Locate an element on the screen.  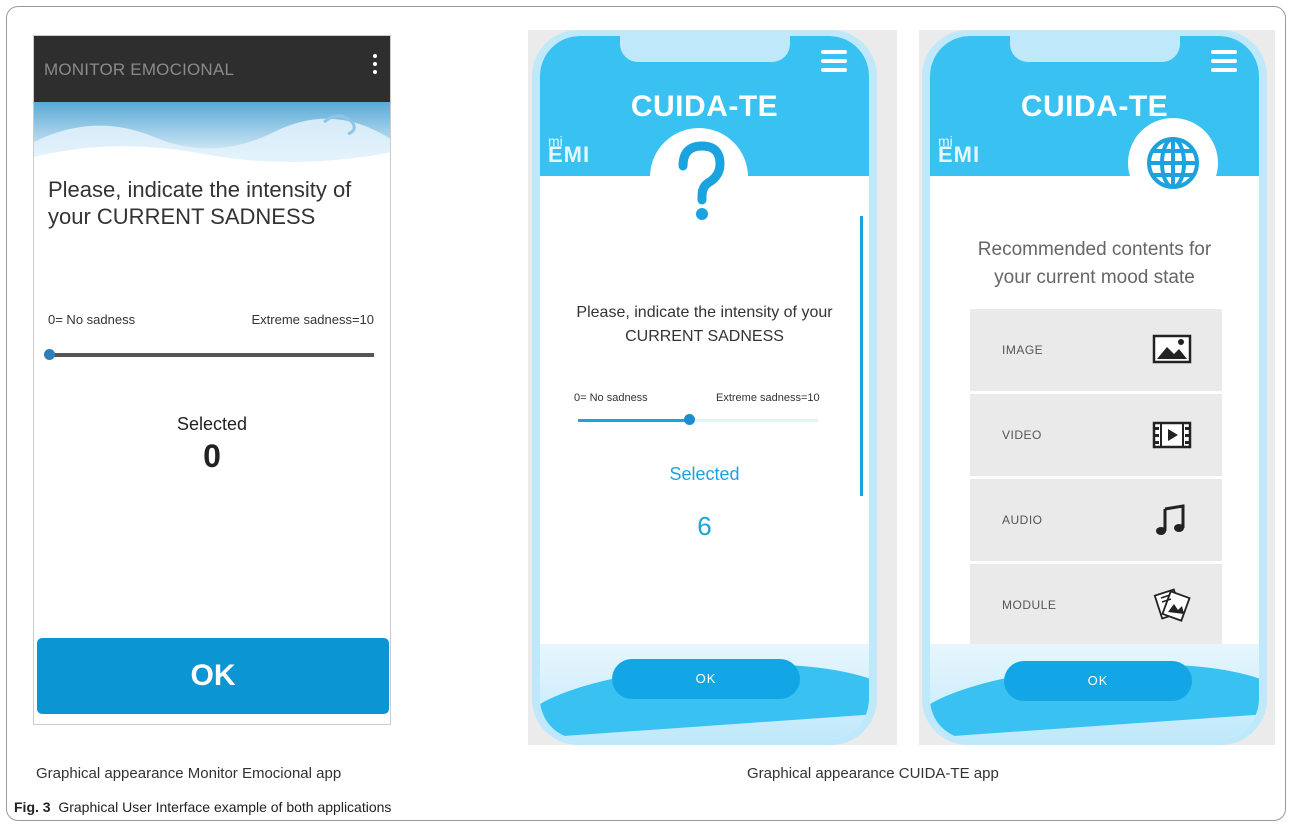
sadness-slider-fill is located at coordinates (633, 420).